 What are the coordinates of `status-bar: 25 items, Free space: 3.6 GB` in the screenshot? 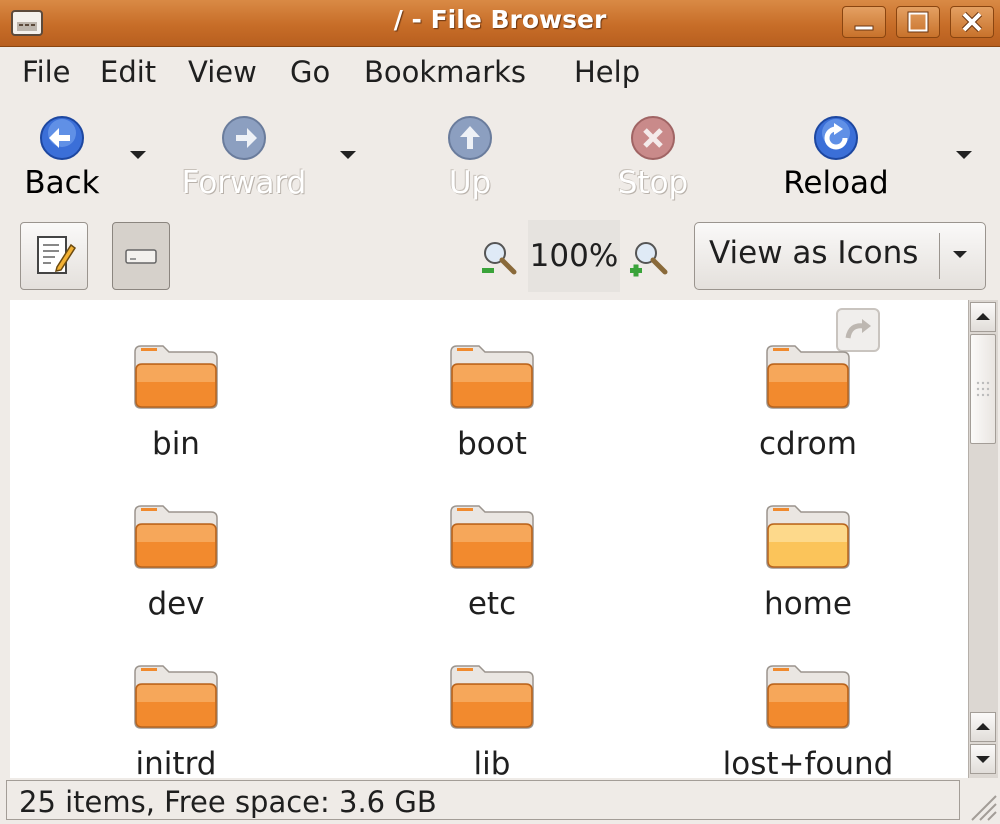 It's located at (500, 801).